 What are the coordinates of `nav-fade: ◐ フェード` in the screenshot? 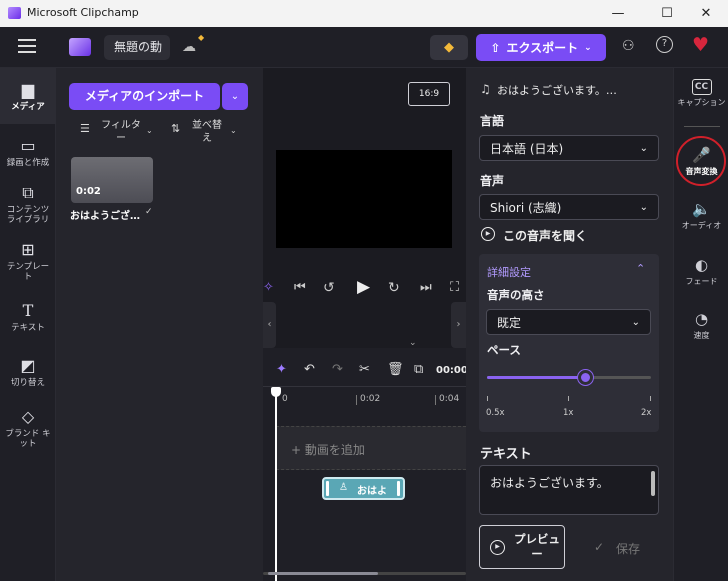 It's located at (701, 271).